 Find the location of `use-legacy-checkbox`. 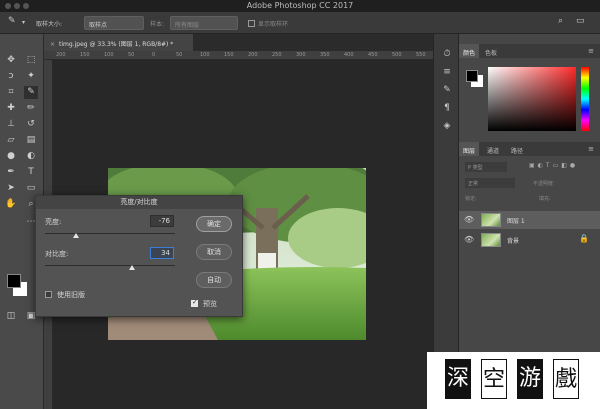

use-legacy-checkbox is located at coordinates (48, 294).